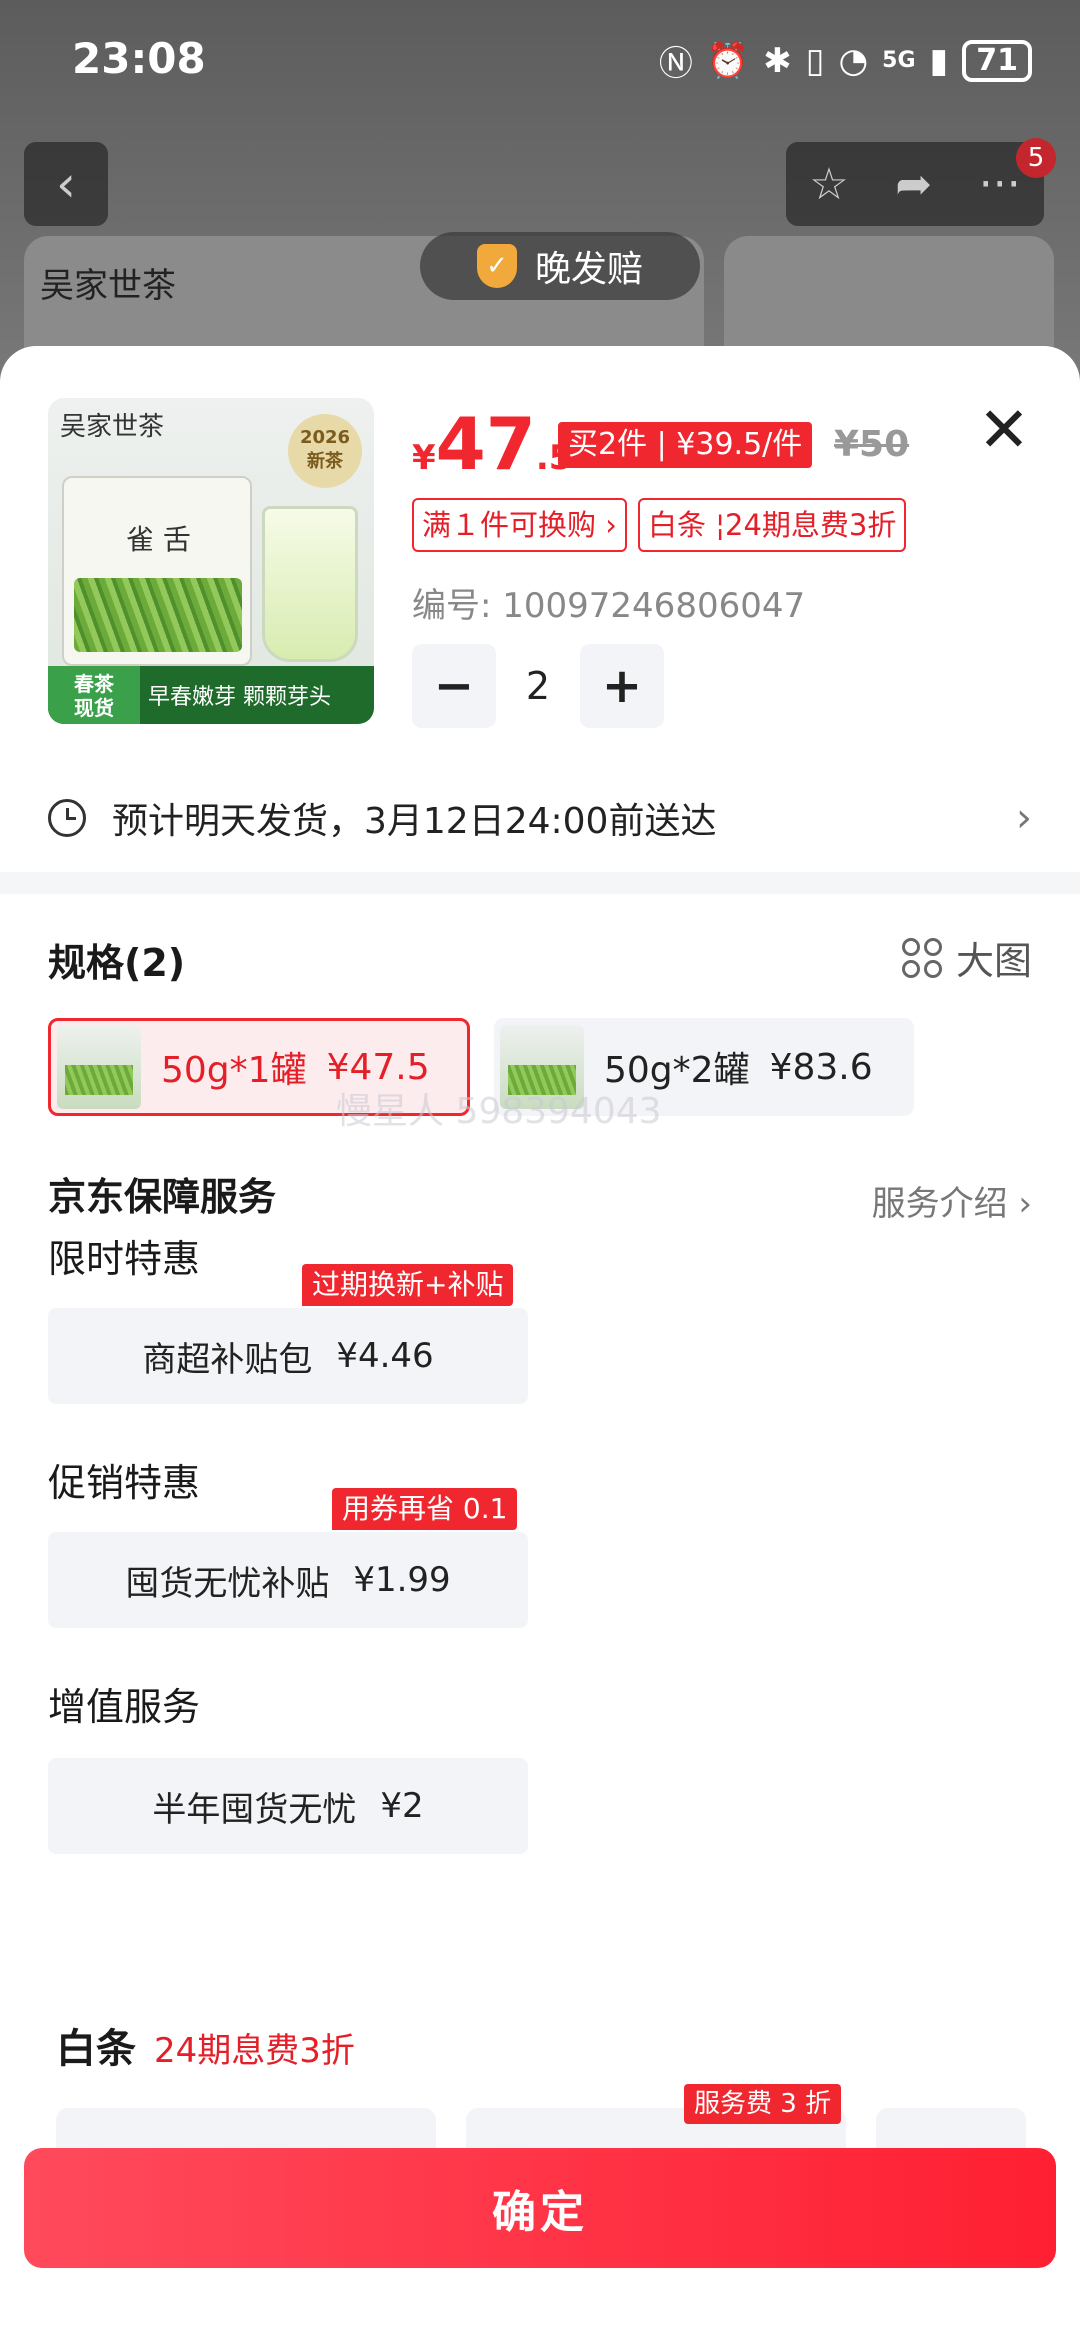 Image resolution: width=1080 pixels, height=2340 pixels. I want to click on service-option: 半年囤货无忧 ¥2, so click(288, 1806).